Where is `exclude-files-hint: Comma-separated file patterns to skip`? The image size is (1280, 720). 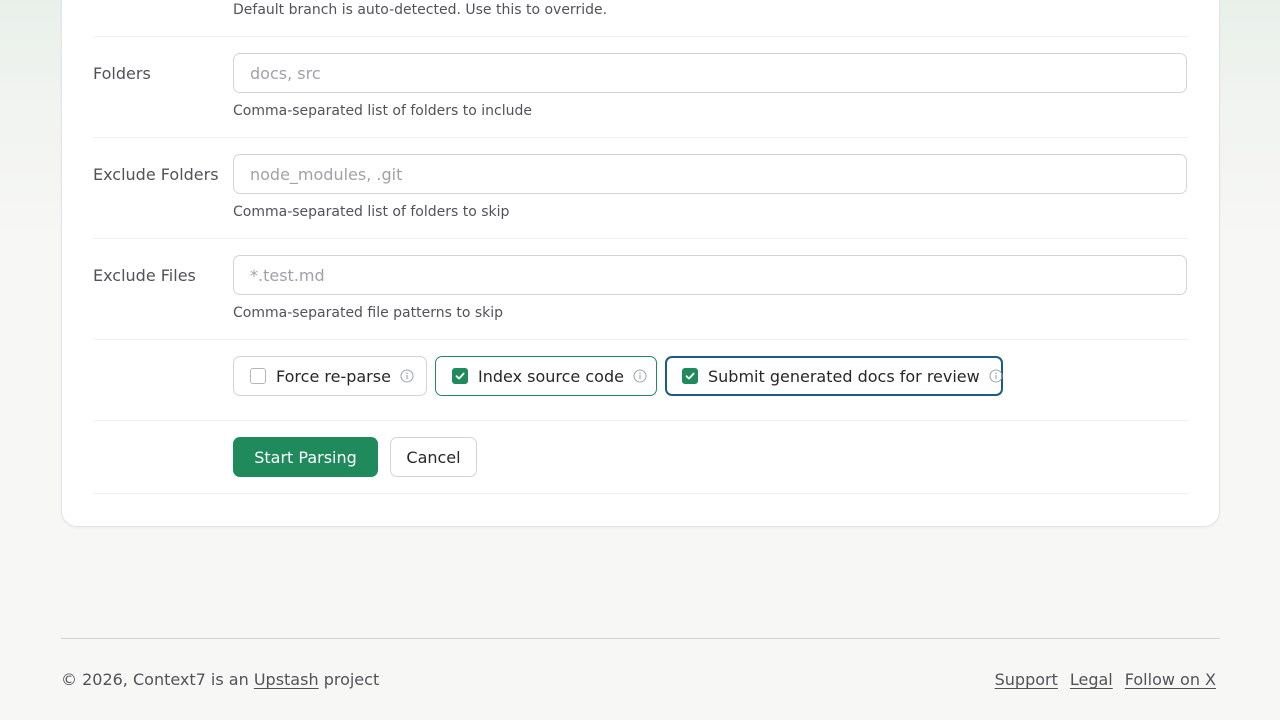
exclude-files-hint: Comma-separated file patterns to skip is located at coordinates (368, 313).